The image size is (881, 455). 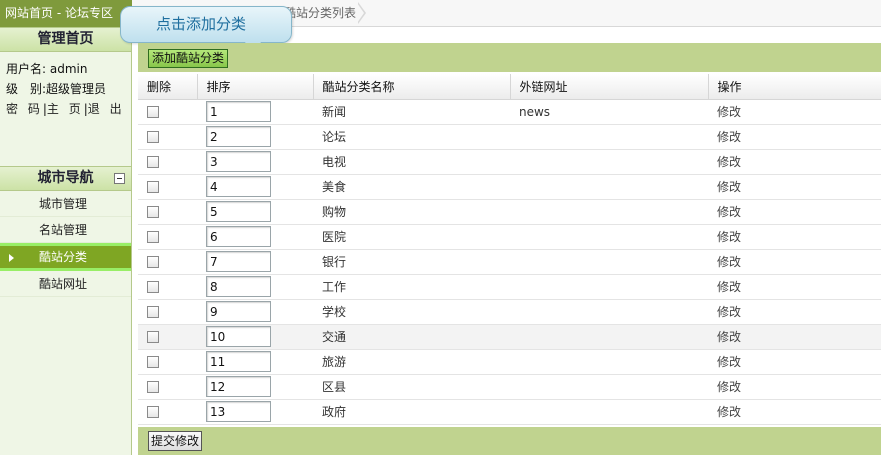 I want to click on level-label: 级 别:, so click(x=26, y=89).